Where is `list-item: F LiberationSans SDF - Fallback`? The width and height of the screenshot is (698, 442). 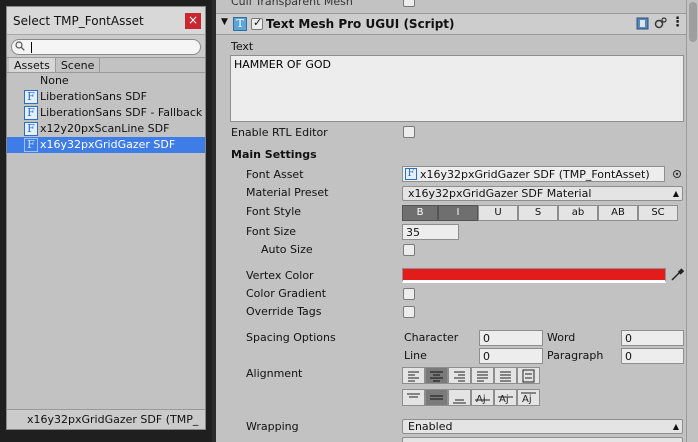
list-item: F LiberationSans SDF - Fallback is located at coordinates (106, 113).